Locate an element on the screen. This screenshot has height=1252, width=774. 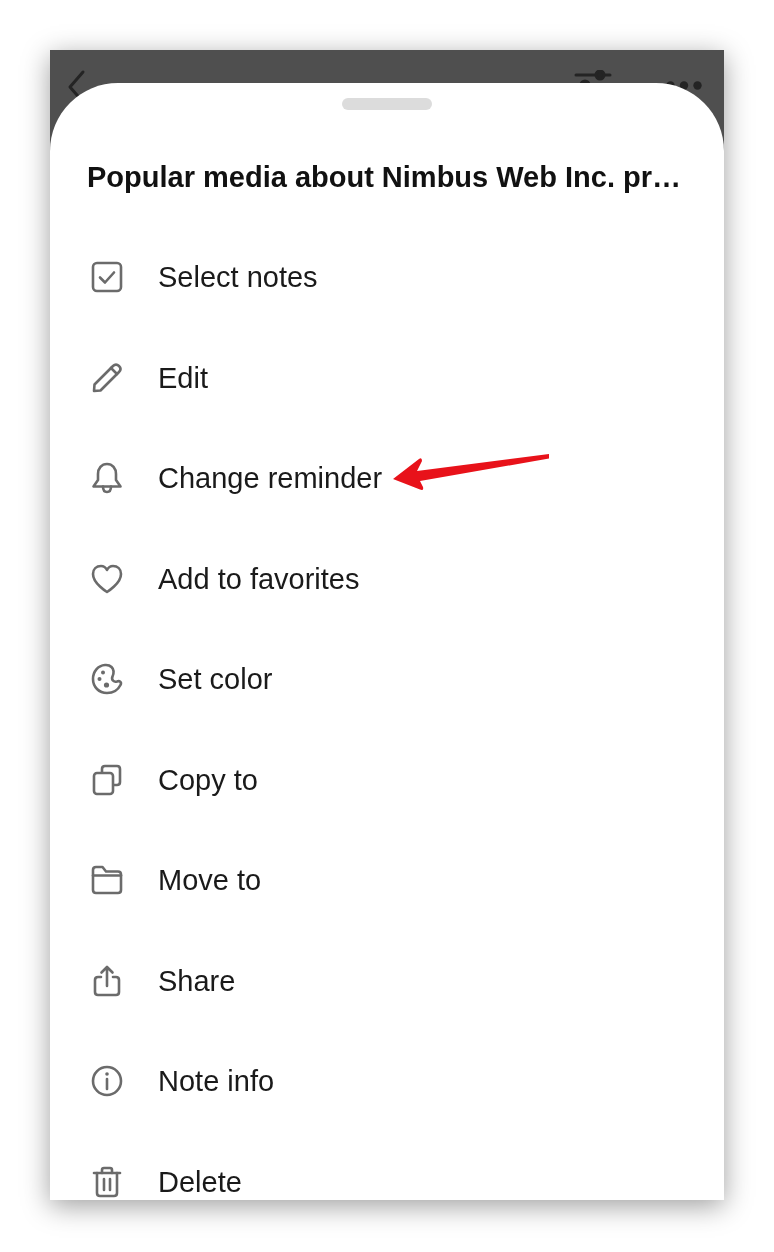
sliders-icon is located at coordinates (593, 76).